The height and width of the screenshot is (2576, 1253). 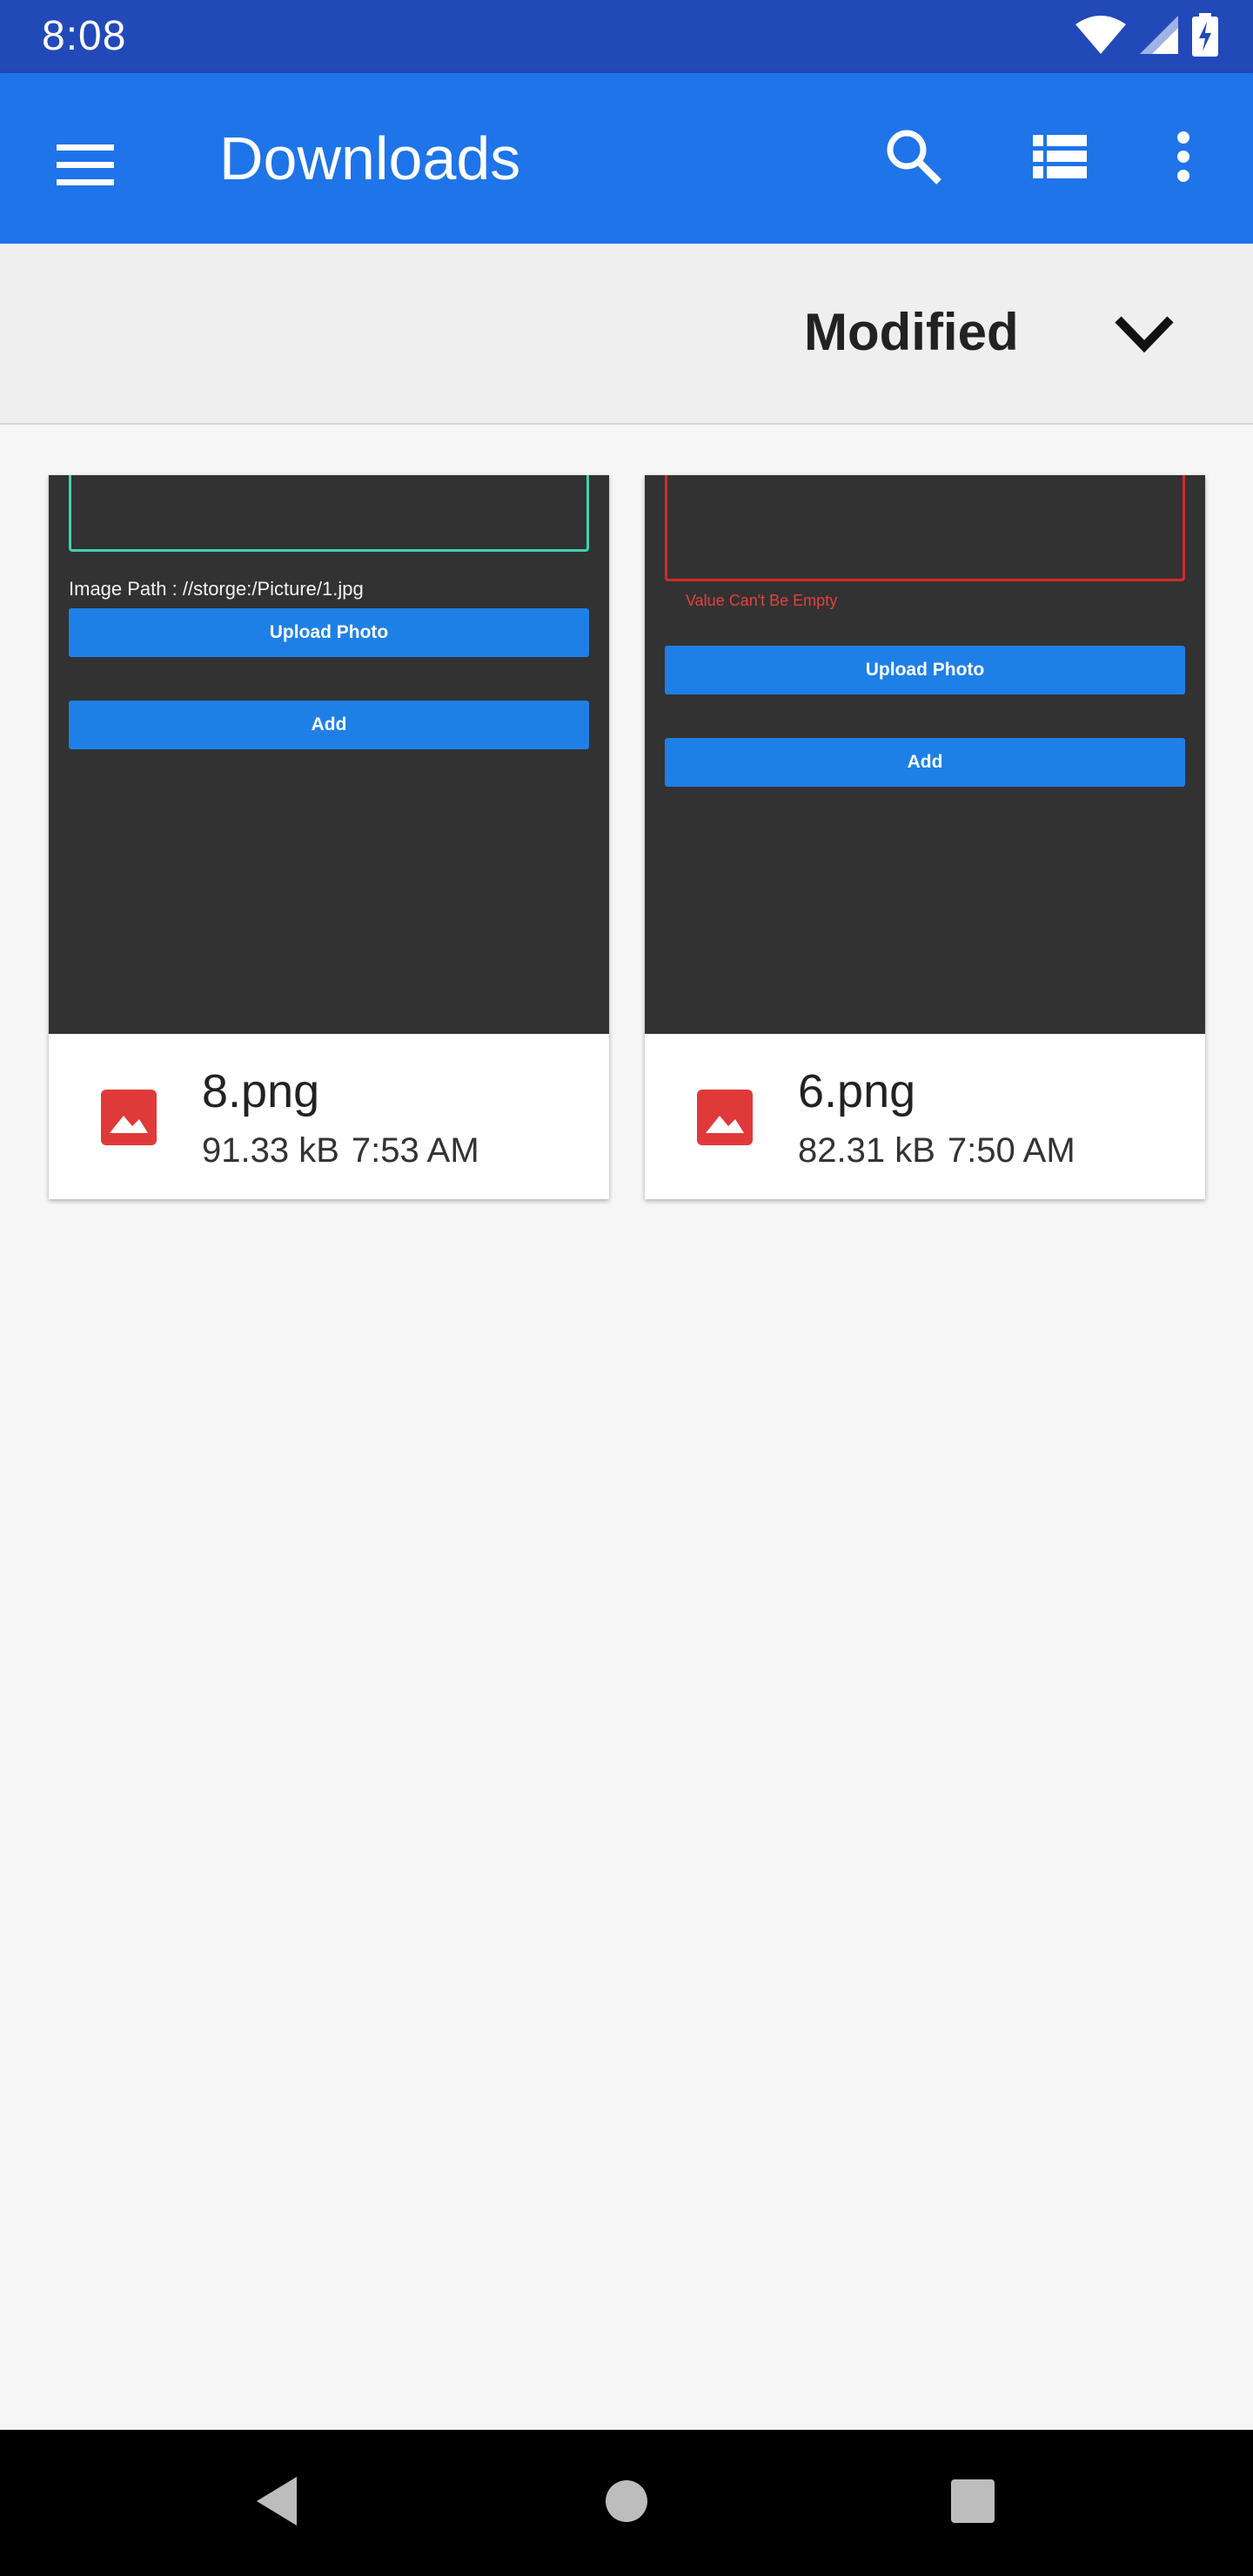 I want to click on file-name: 8.png, so click(x=261, y=1091).